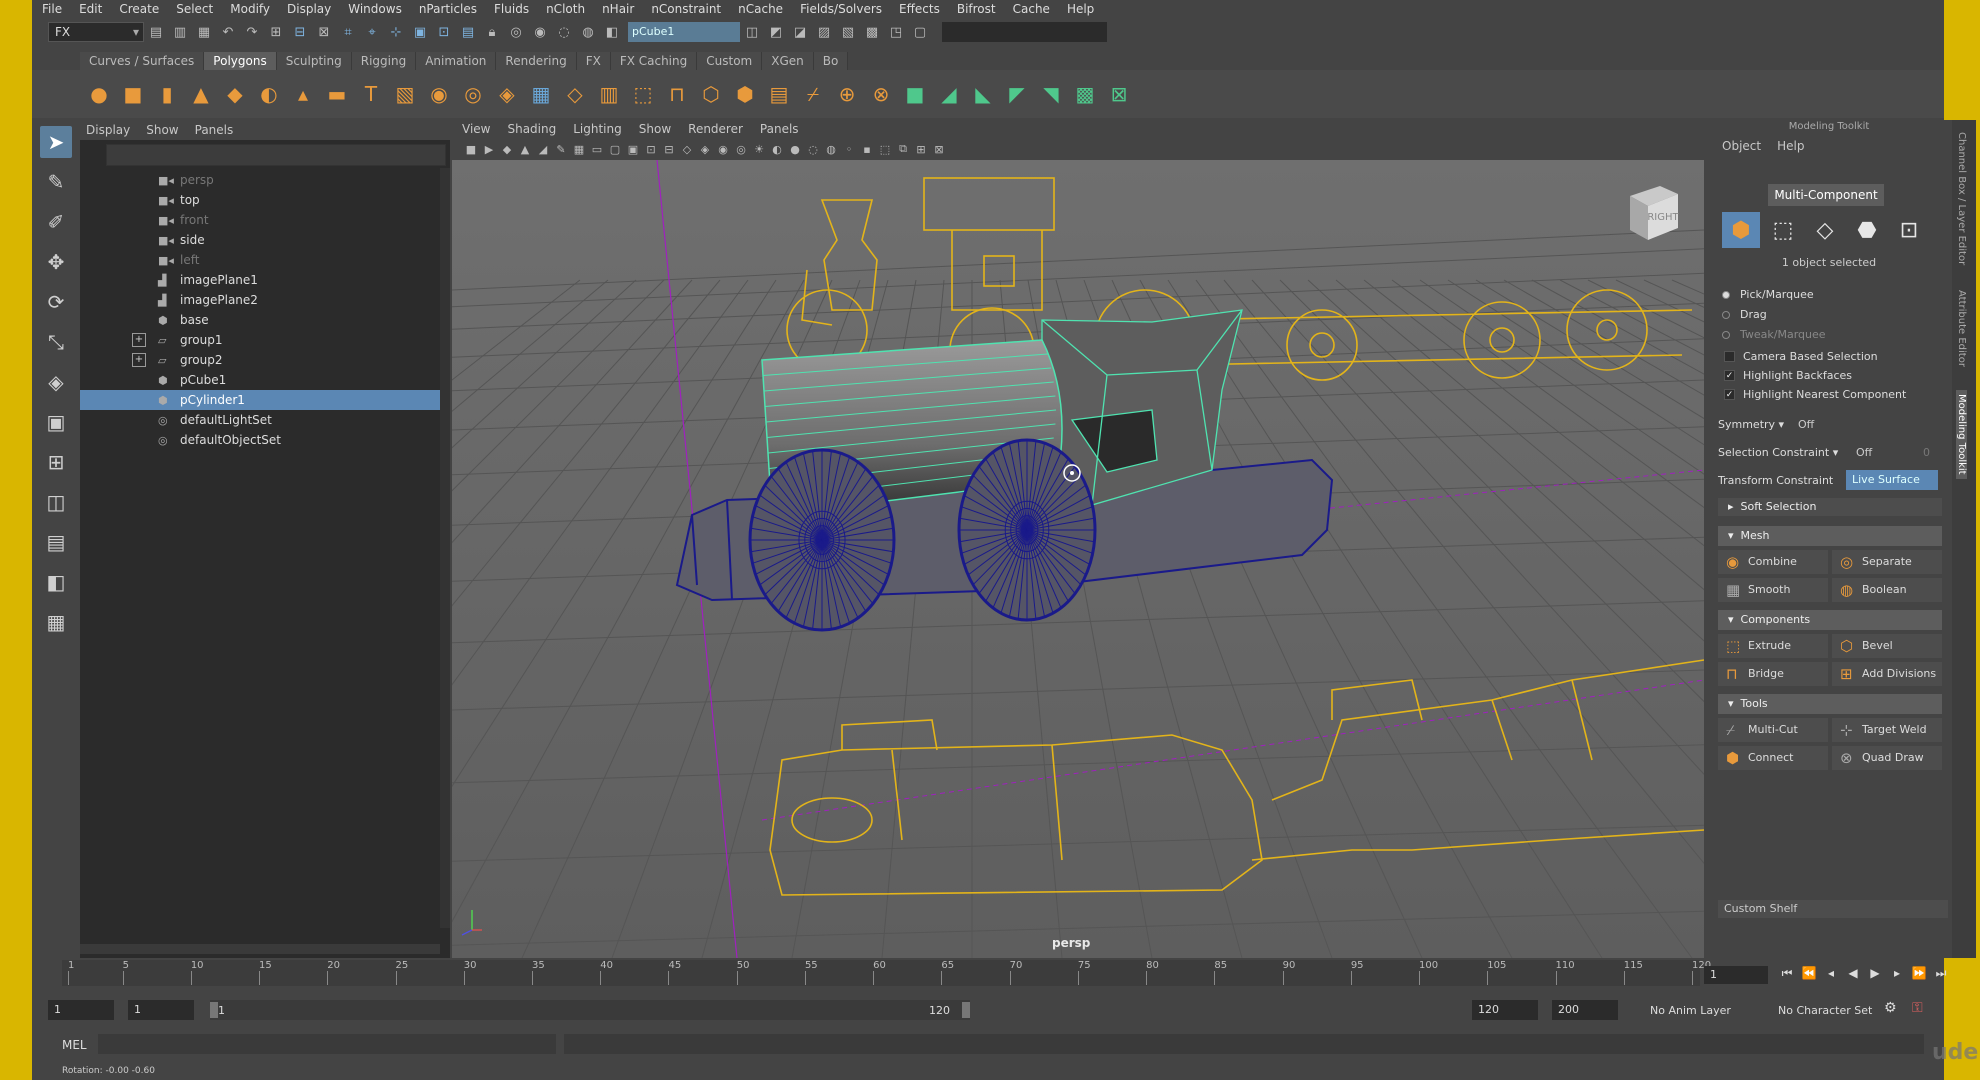 Image resolution: width=1980 pixels, height=1080 pixels. Describe the element at coordinates (831, 61) in the screenshot. I see `shelf-tab-bo: Bo` at that location.